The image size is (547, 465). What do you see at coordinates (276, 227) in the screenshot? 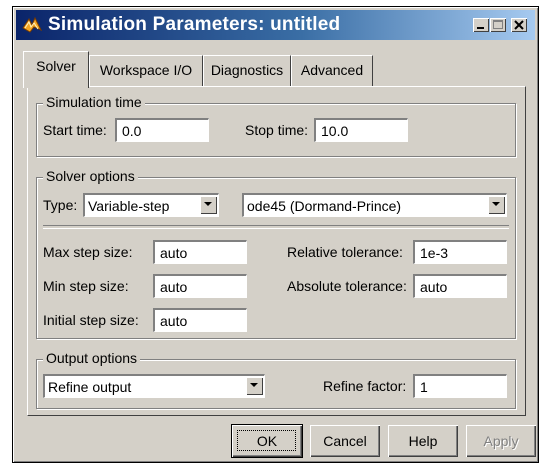
I see `solver-options-separator` at bounding box center [276, 227].